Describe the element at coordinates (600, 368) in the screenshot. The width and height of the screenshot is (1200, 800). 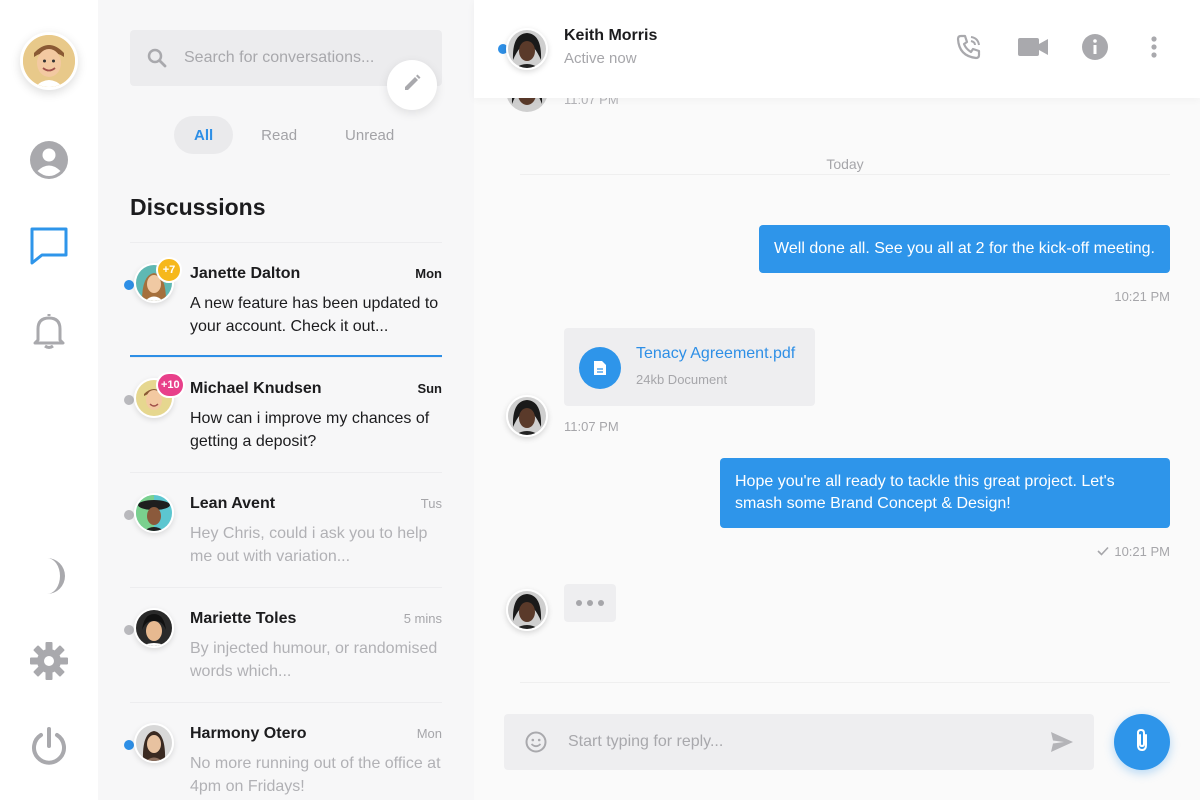
I see `document-icon` at that location.